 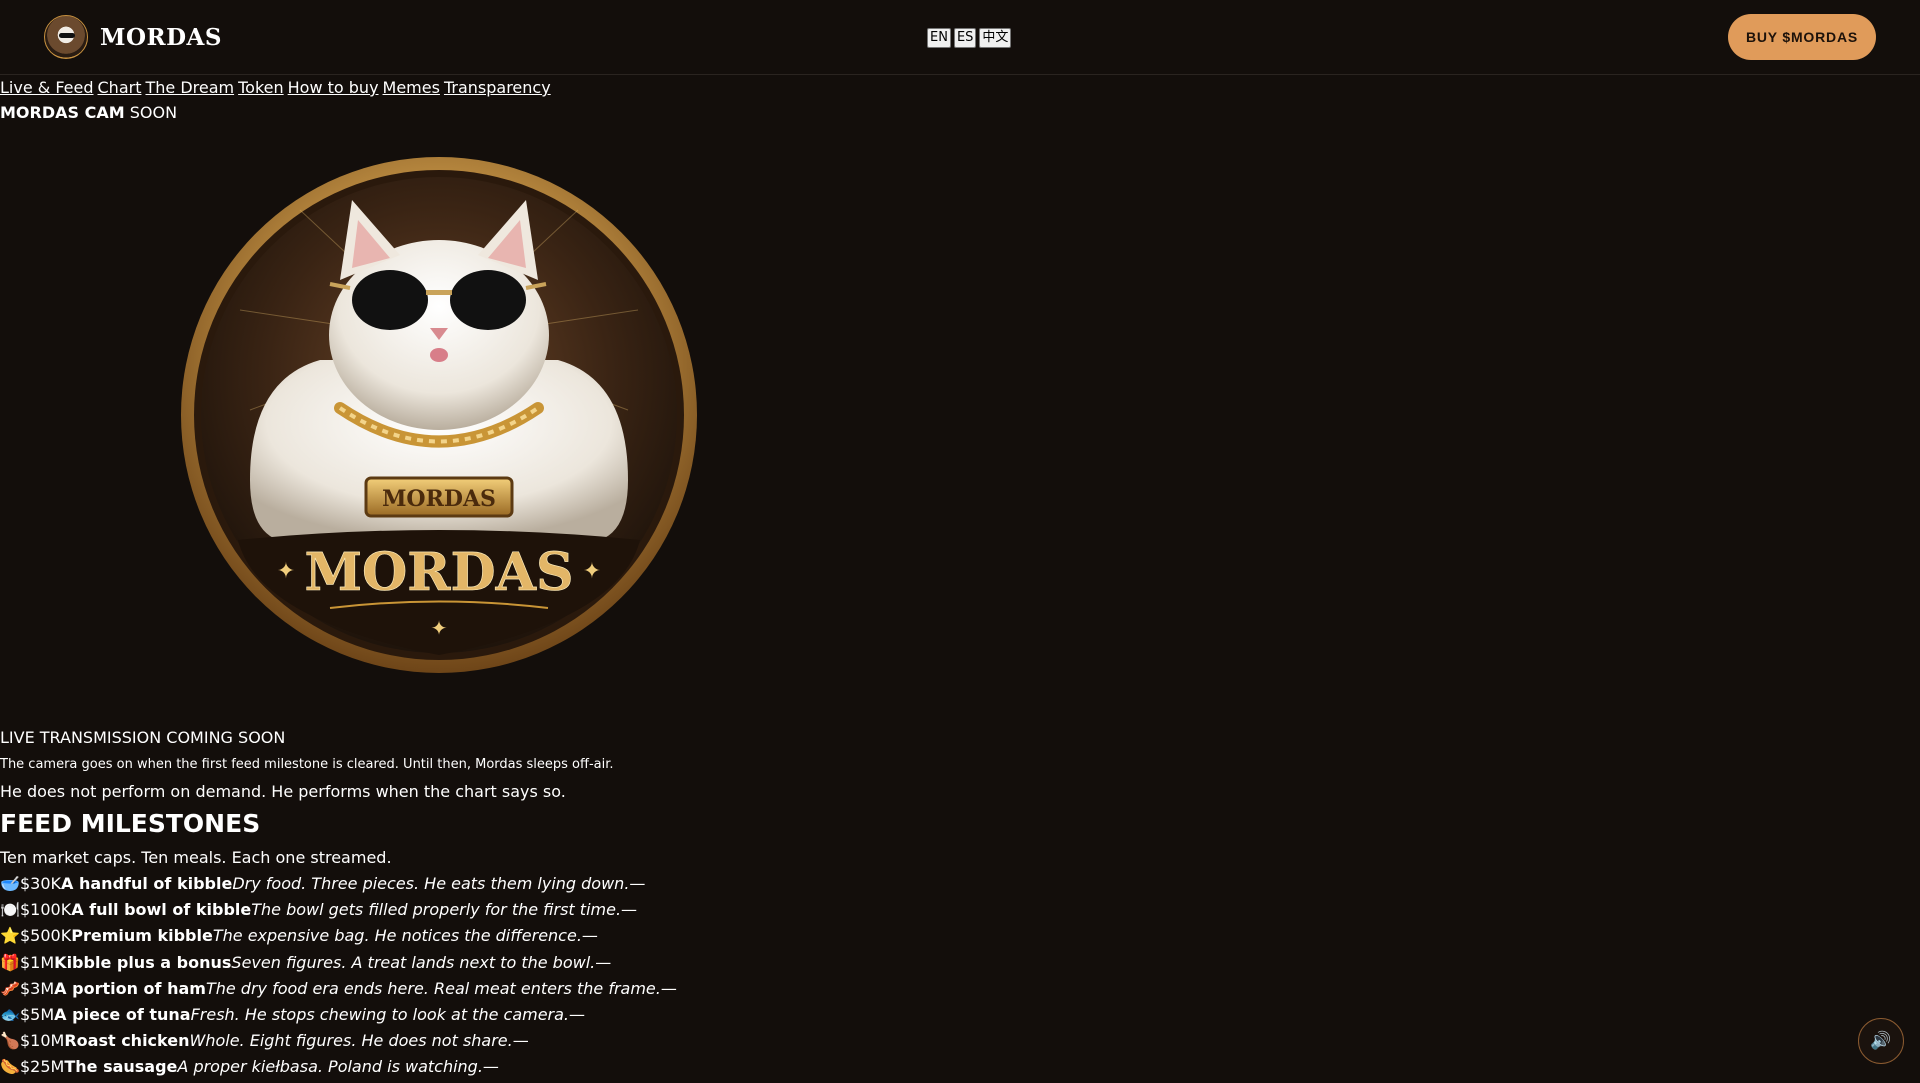 What do you see at coordinates (42, 1067) in the screenshot?
I see `milestone-cap: $25M` at bounding box center [42, 1067].